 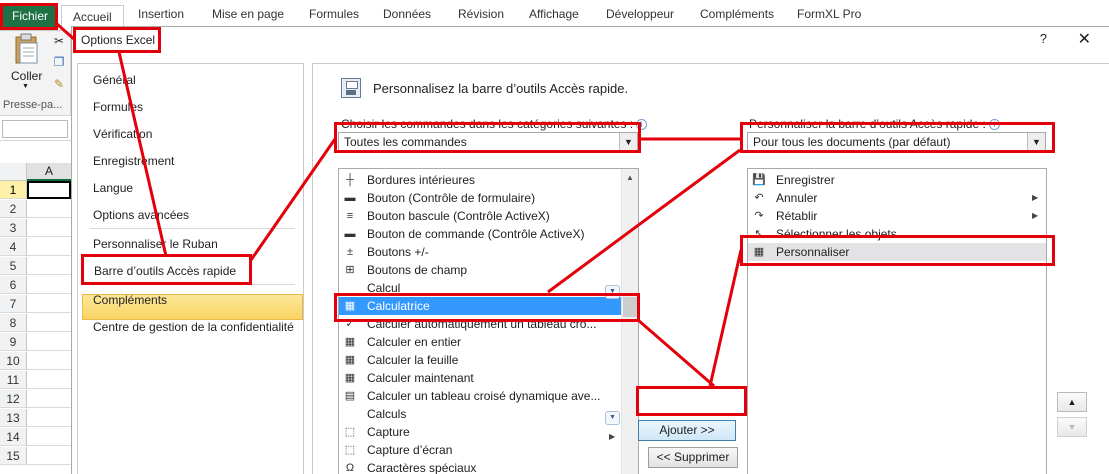 I want to click on row-header: 3, so click(x=13, y=228).